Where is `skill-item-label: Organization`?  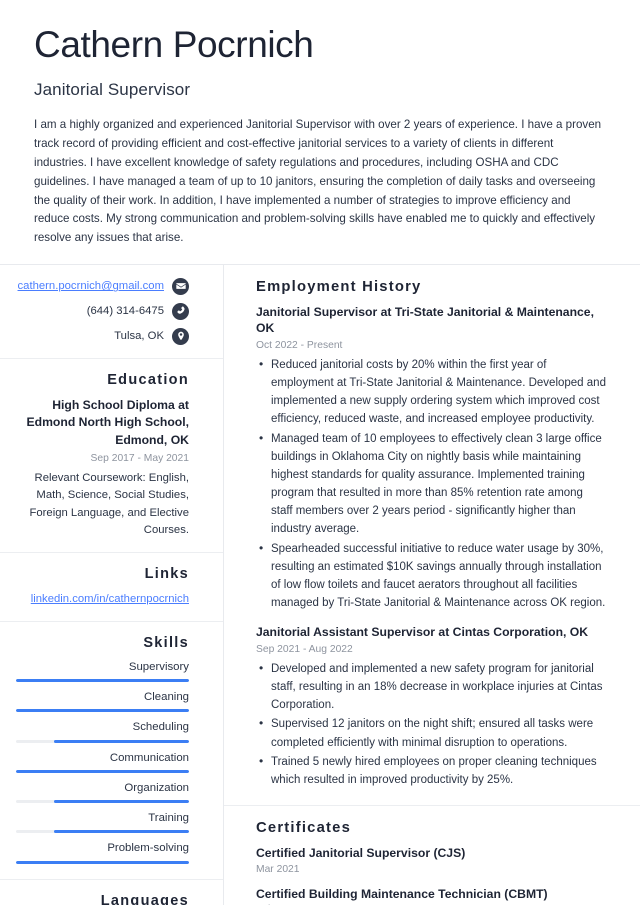
skill-item-label: Organization is located at coordinates (156, 787).